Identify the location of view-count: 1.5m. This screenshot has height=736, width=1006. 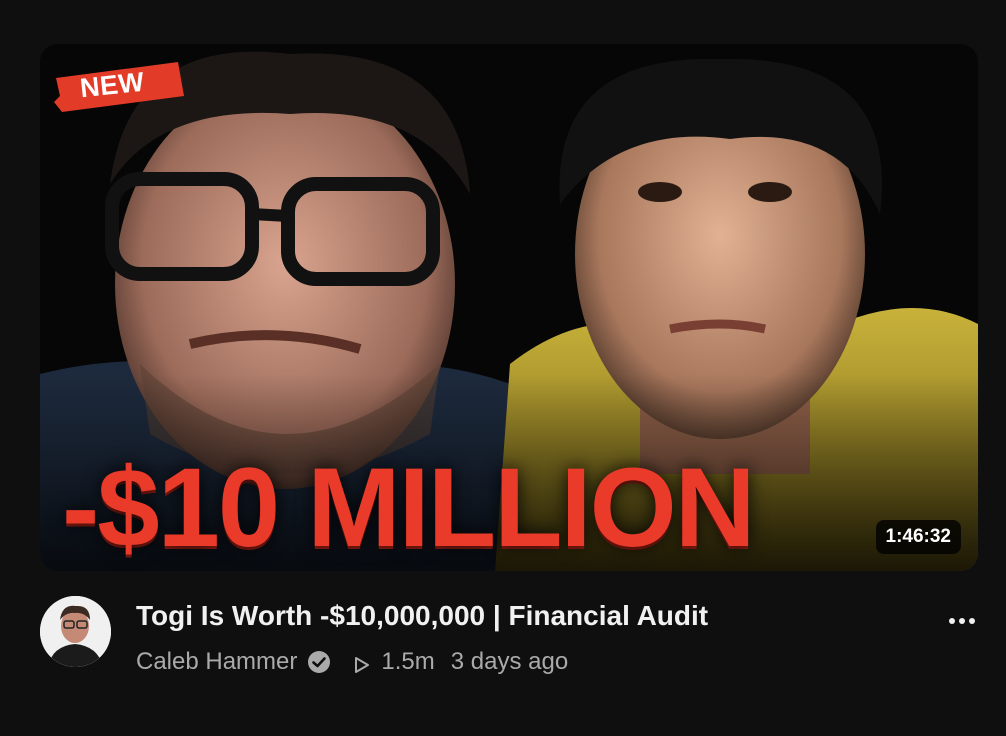
(408, 661).